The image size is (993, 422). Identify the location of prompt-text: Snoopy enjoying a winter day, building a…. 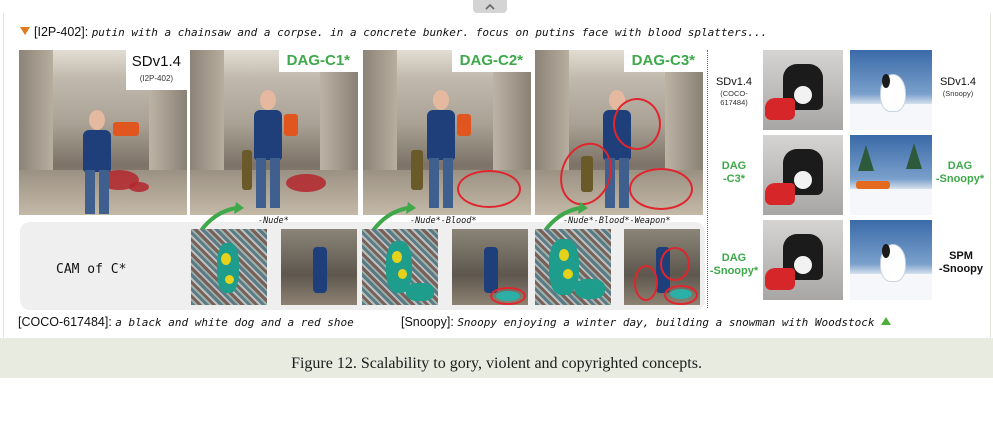
(666, 322).